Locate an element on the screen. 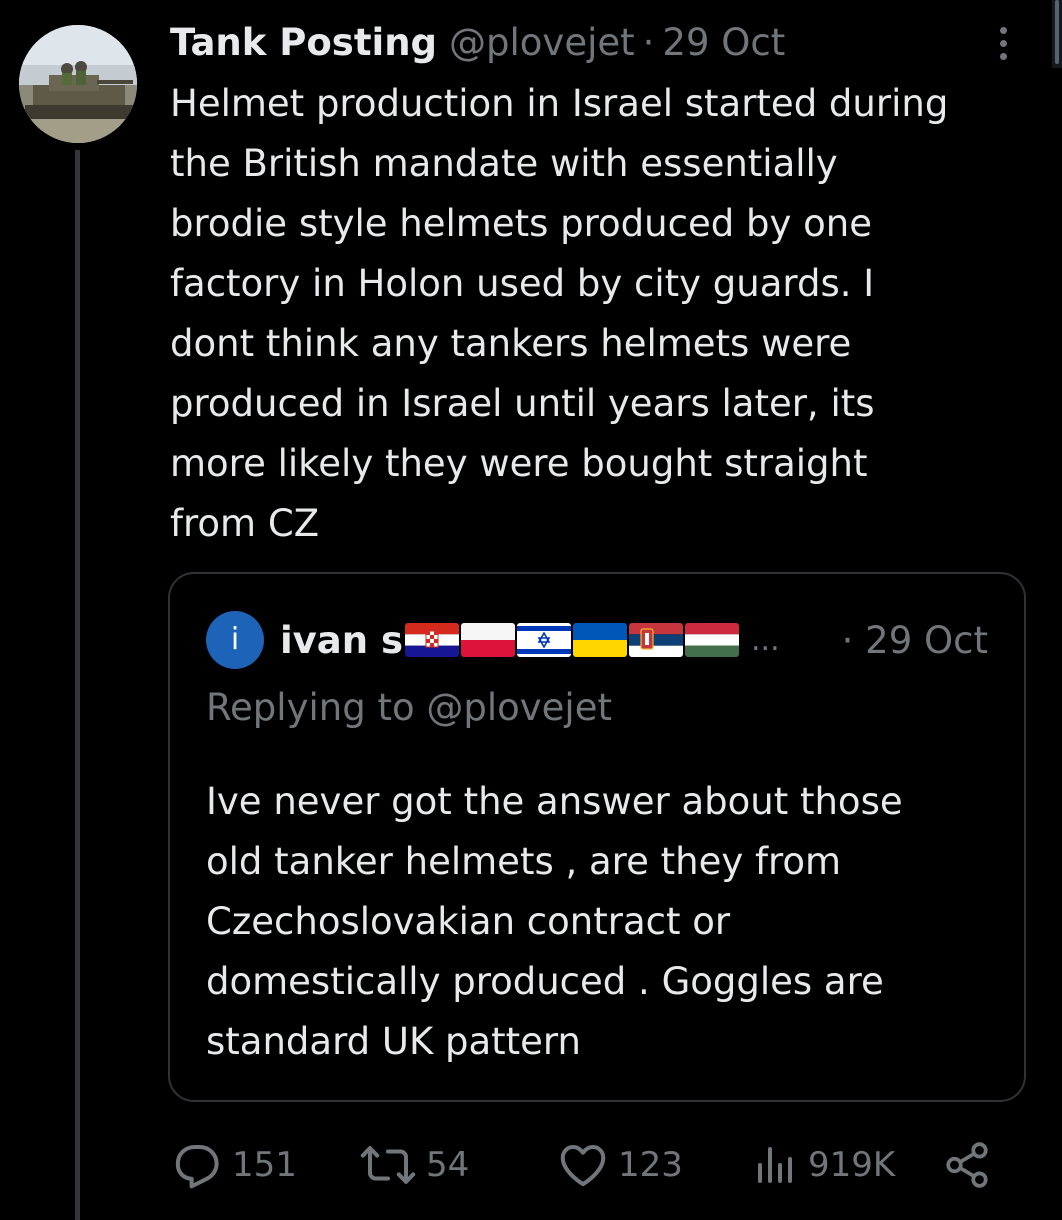  repost-icon is located at coordinates (388, 1165).